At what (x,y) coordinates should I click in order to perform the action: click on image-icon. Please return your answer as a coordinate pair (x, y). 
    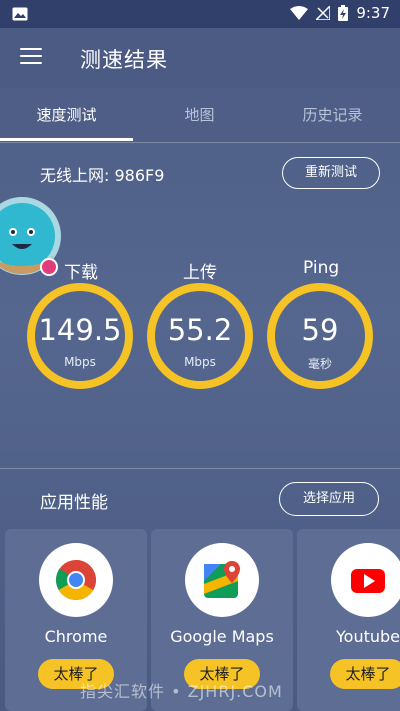
    Looking at the image, I should click on (20, 14).